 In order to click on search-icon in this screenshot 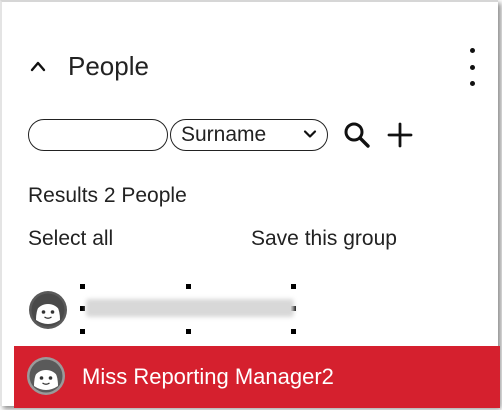, I will do `click(357, 135)`.